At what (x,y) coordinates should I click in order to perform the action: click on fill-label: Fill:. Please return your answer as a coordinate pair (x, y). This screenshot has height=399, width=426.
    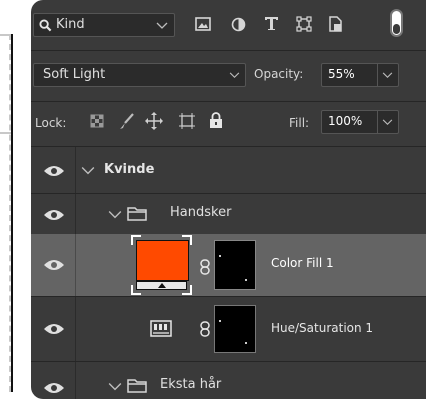
    Looking at the image, I should click on (299, 123).